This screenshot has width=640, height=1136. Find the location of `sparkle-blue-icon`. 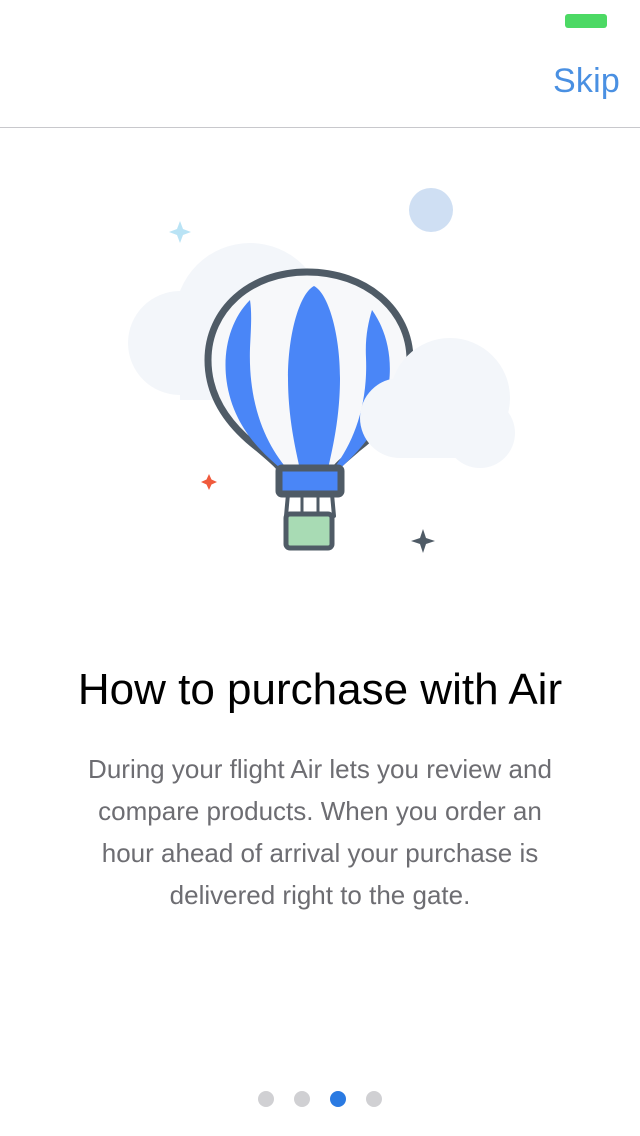

sparkle-blue-icon is located at coordinates (180, 232).